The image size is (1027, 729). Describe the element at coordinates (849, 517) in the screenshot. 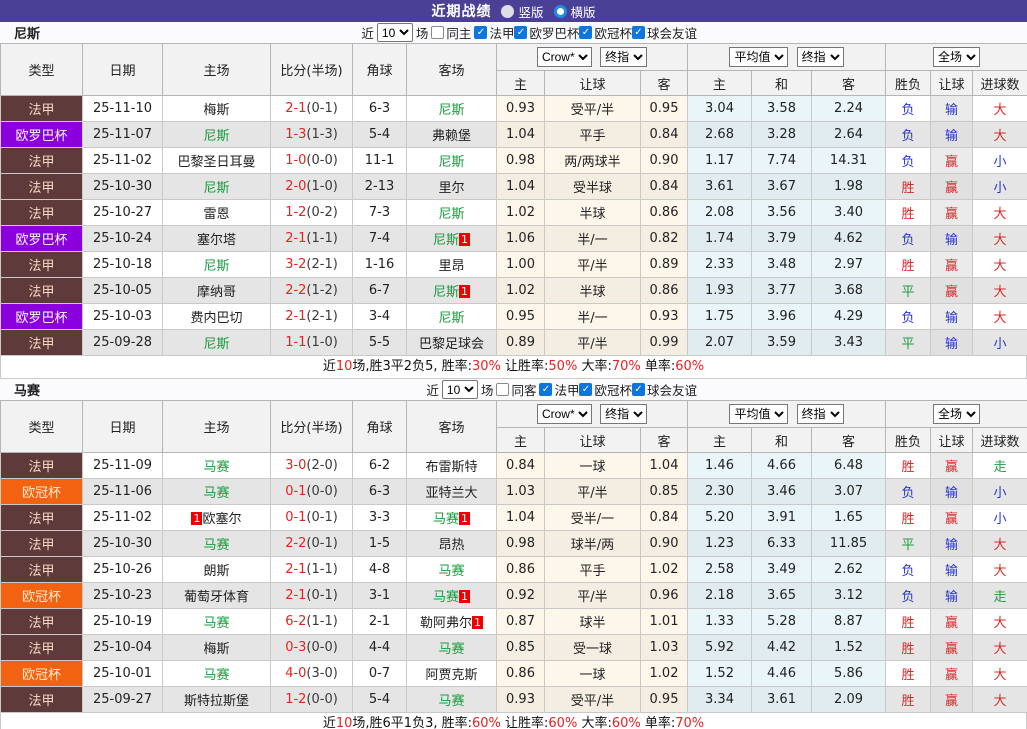

I see `avg-odds-away: 1.65` at that location.